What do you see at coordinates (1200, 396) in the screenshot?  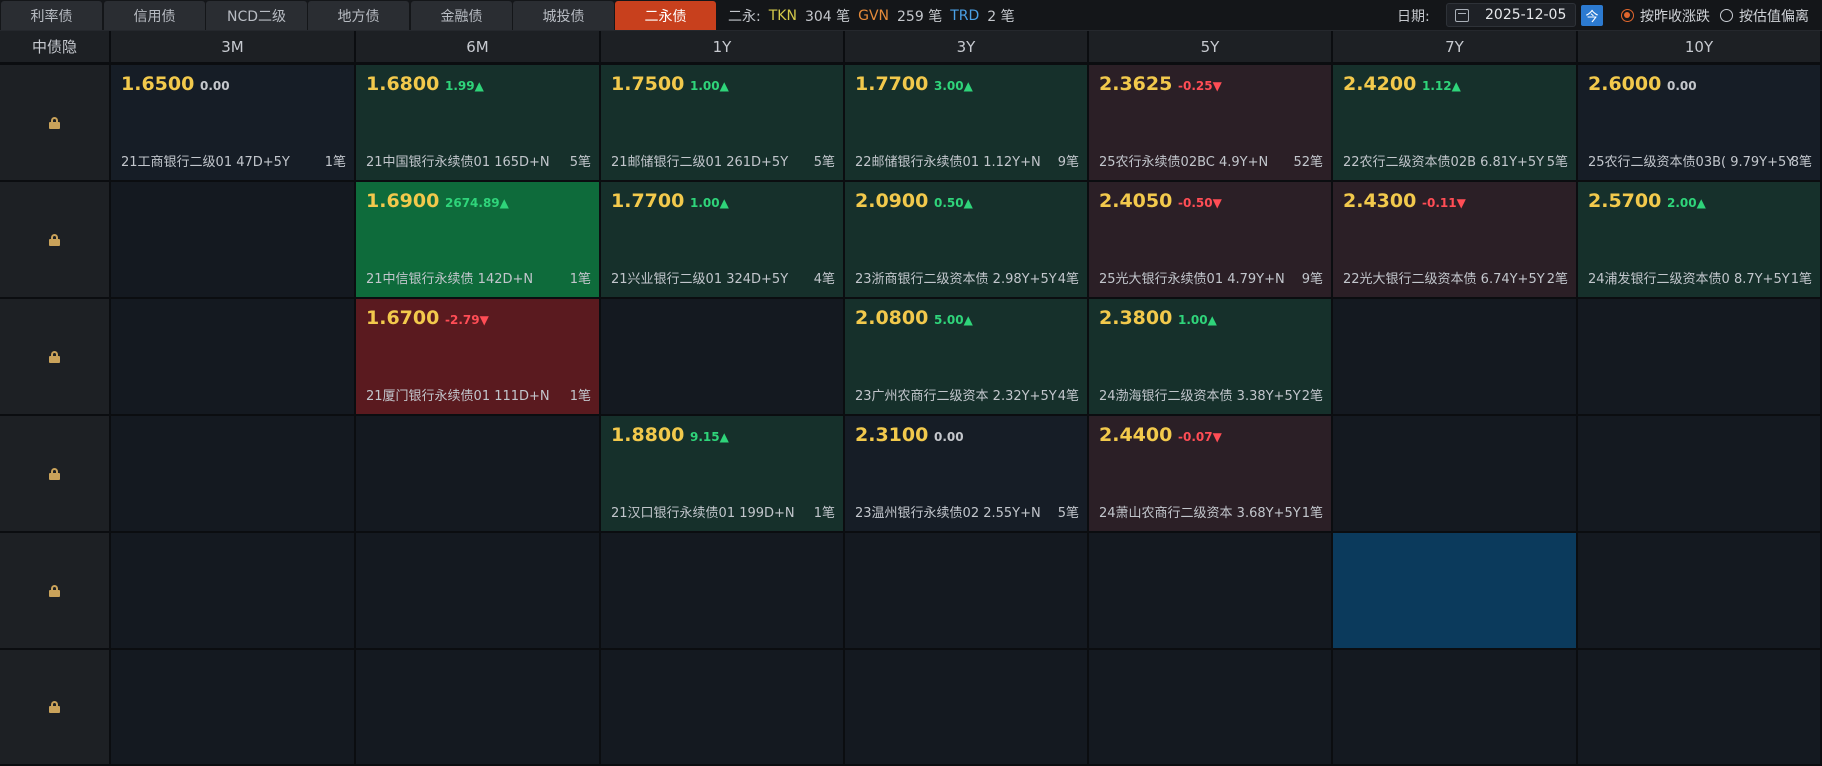 I see `bond-name: 24渤海银行二级资本债 3.38Y+5Y` at bounding box center [1200, 396].